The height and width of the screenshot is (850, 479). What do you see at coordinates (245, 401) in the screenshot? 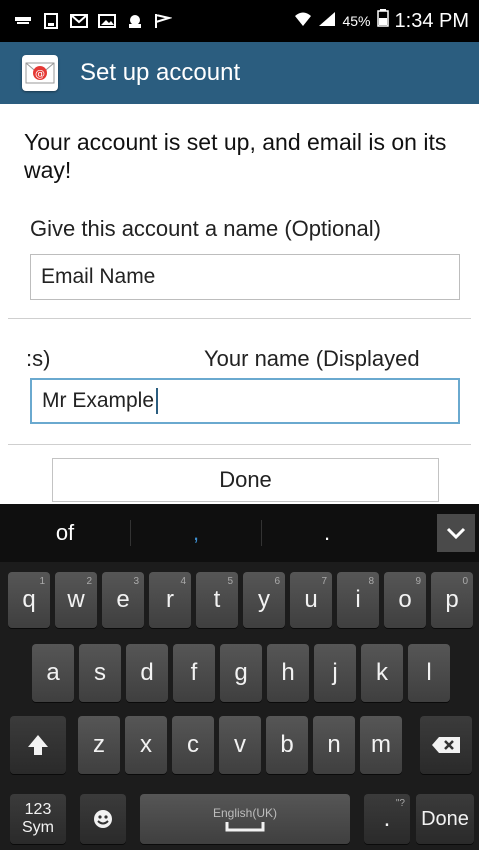
I see `your-name-input: Mr Example` at bounding box center [245, 401].